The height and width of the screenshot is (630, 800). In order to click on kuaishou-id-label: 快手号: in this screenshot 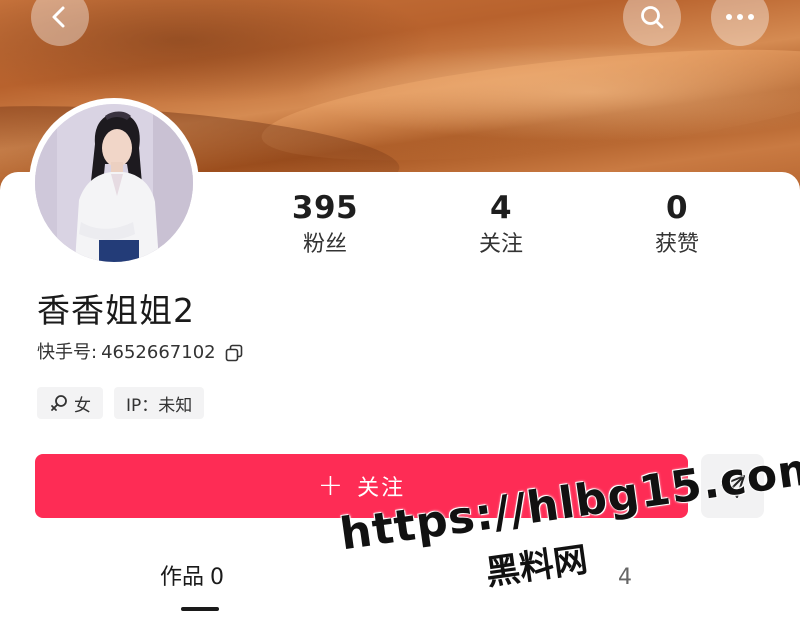, I will do `click(67, 352)`.